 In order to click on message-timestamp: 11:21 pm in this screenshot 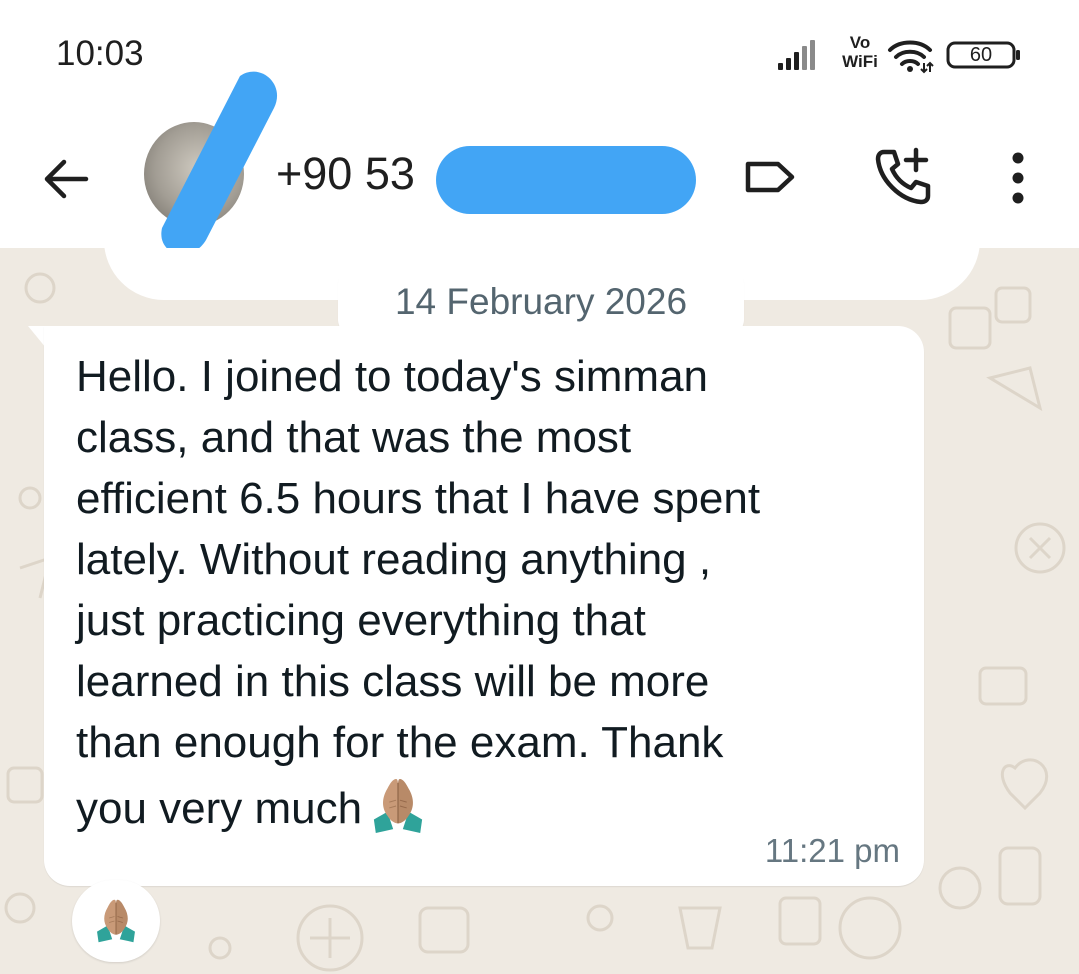, I will do `click(832, 850)`.